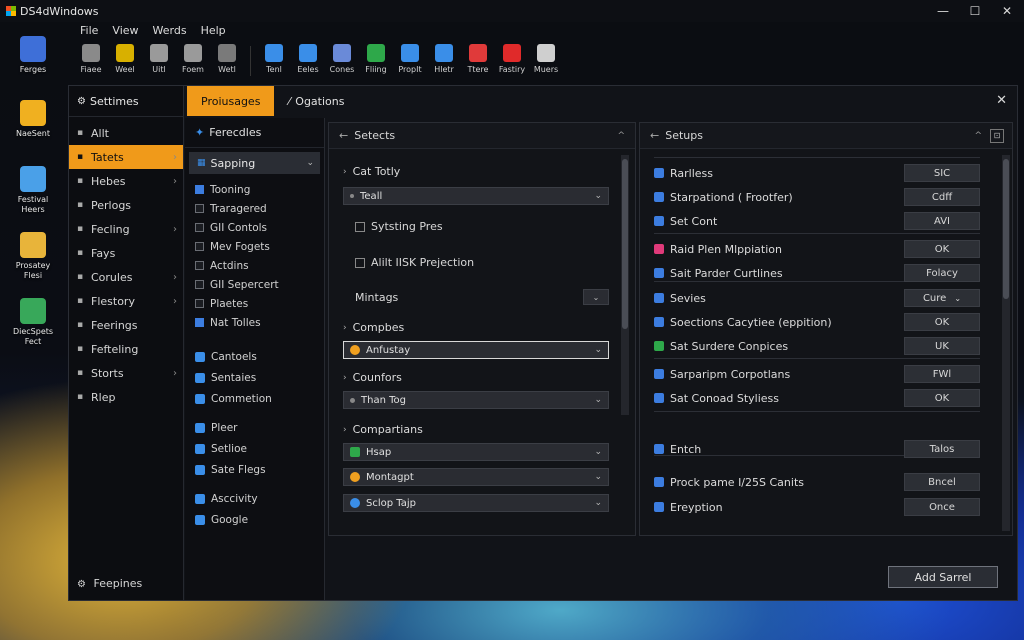  I want to click on setup-row: Sevies Cure ⌄, so click(817, 298).